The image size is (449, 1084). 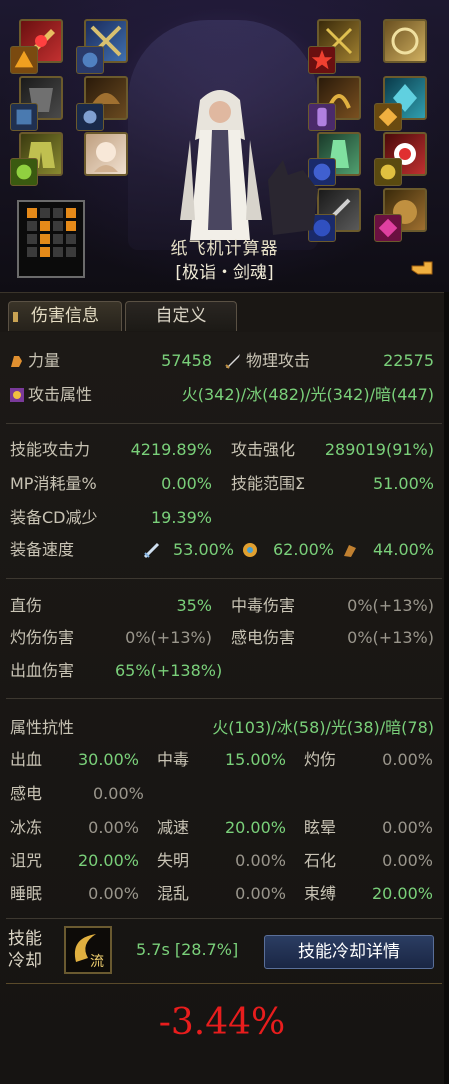 I want to click on resist-label: 束缚, so click(x=320, y=893).